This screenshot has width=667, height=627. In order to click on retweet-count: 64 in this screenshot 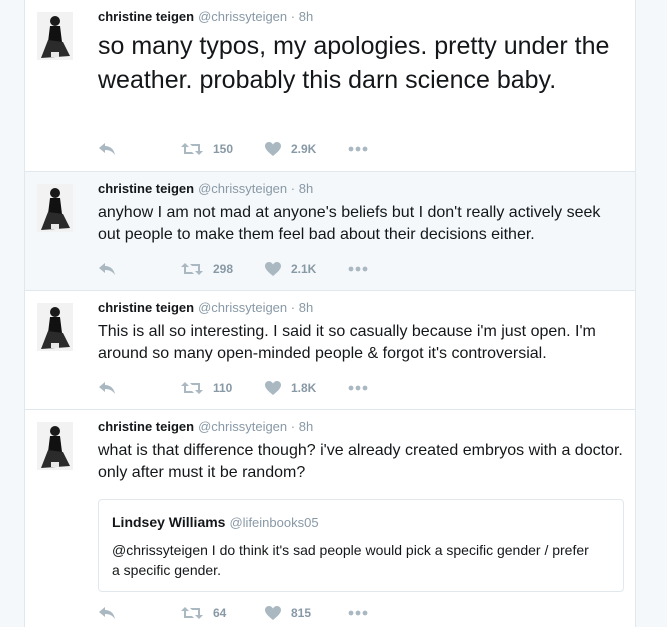, I will do `click(220, 613)`.